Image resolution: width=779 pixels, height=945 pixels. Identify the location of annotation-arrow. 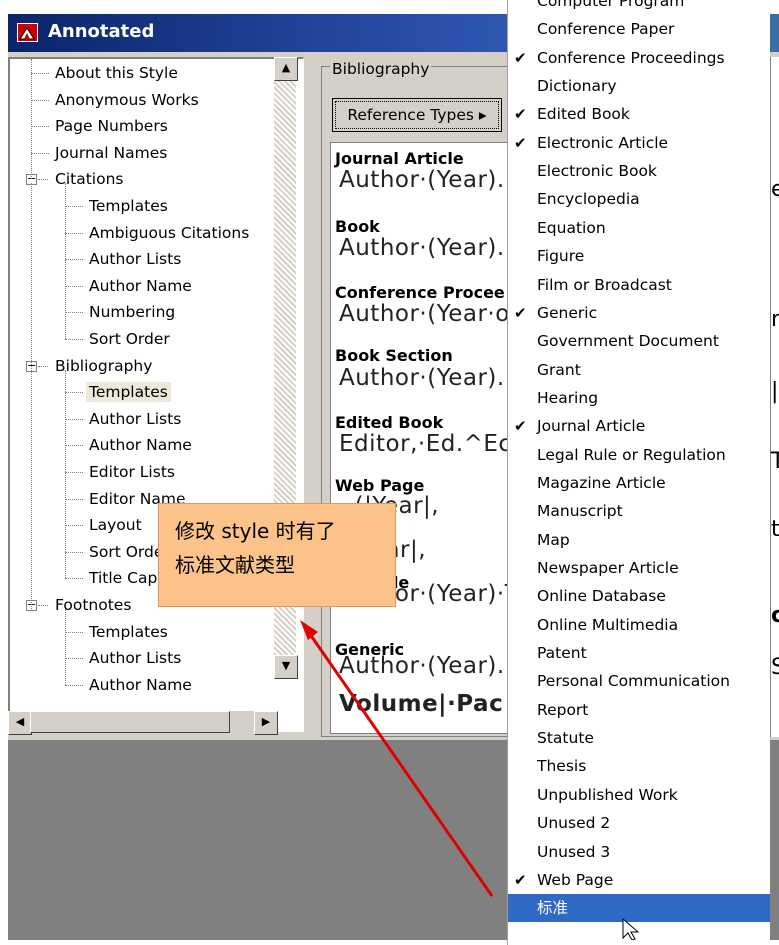
(397, 758).